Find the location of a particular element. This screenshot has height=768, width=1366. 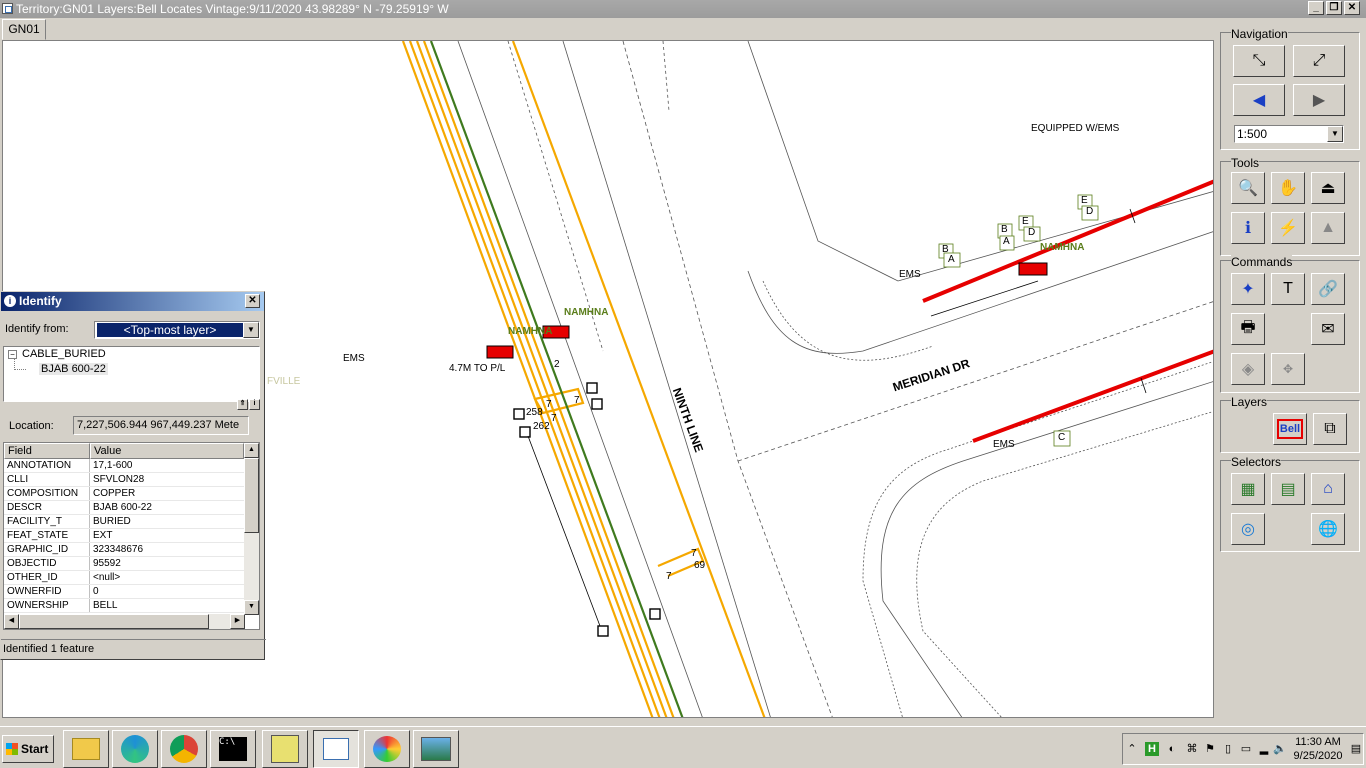

battery-tray-icon: ▭ is located at coordinates (1246, 749).